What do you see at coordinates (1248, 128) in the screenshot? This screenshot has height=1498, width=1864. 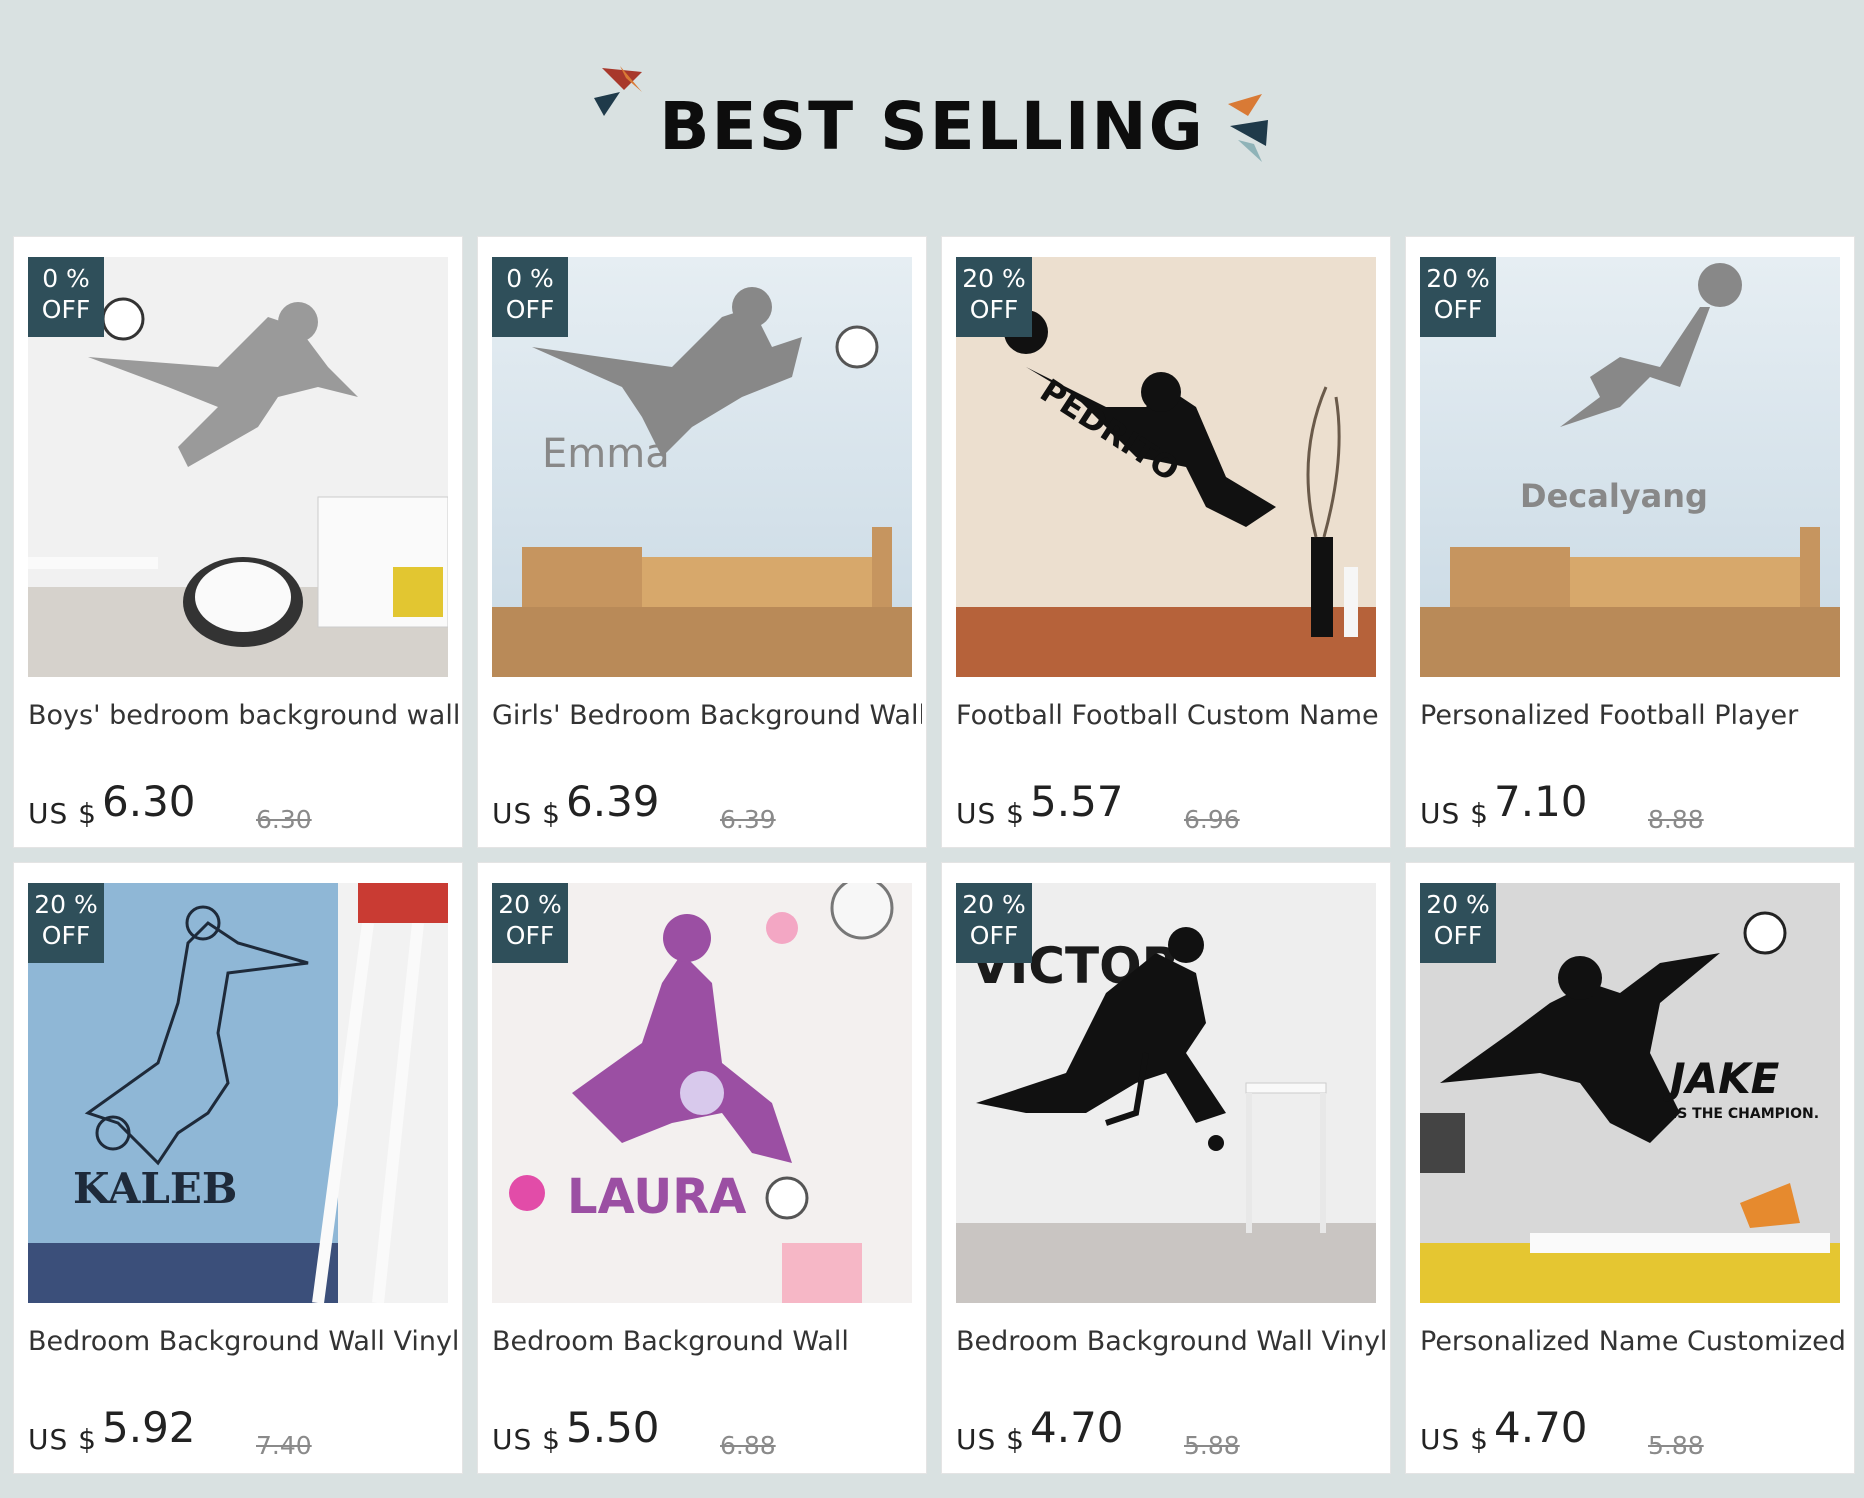 I see `right-triangles-icon` at bounding box center [1248, 128].